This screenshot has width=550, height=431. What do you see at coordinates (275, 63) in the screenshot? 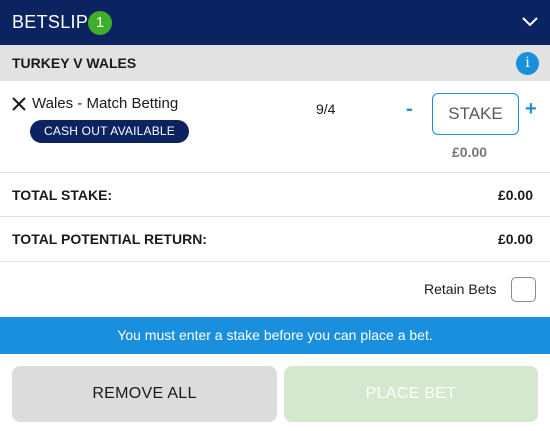
I see `event-bar: TURKEY V WALES i` at bounding box center [275, 63].